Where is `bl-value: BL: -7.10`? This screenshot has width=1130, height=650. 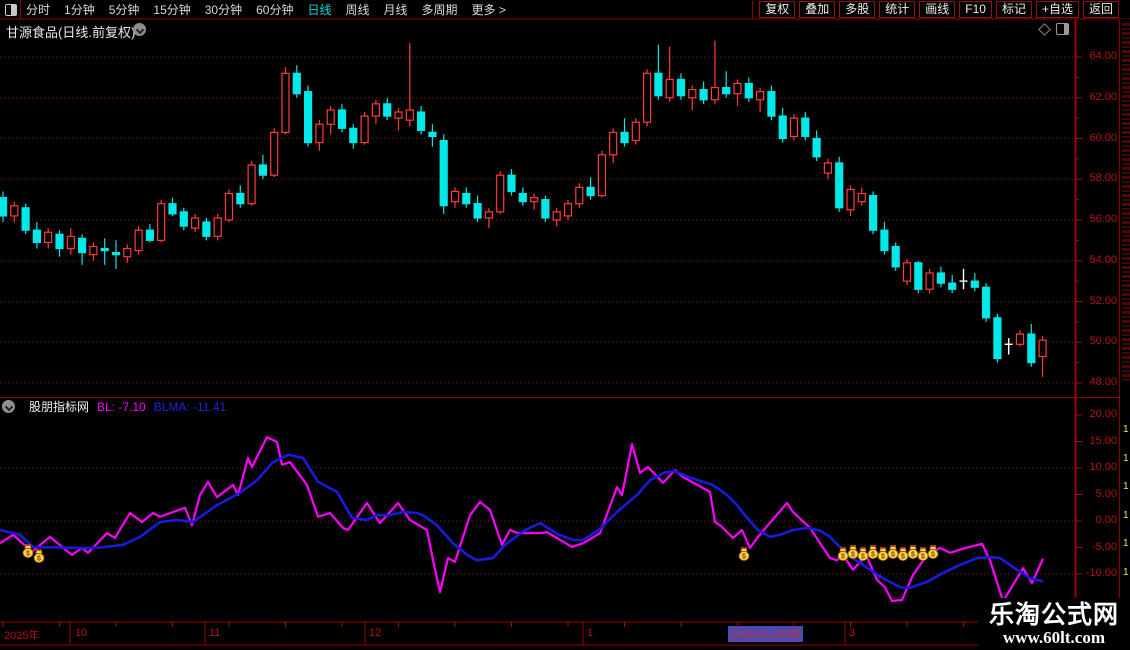 bl-value: BL: -7.10 is located at coordinates (121, 406).